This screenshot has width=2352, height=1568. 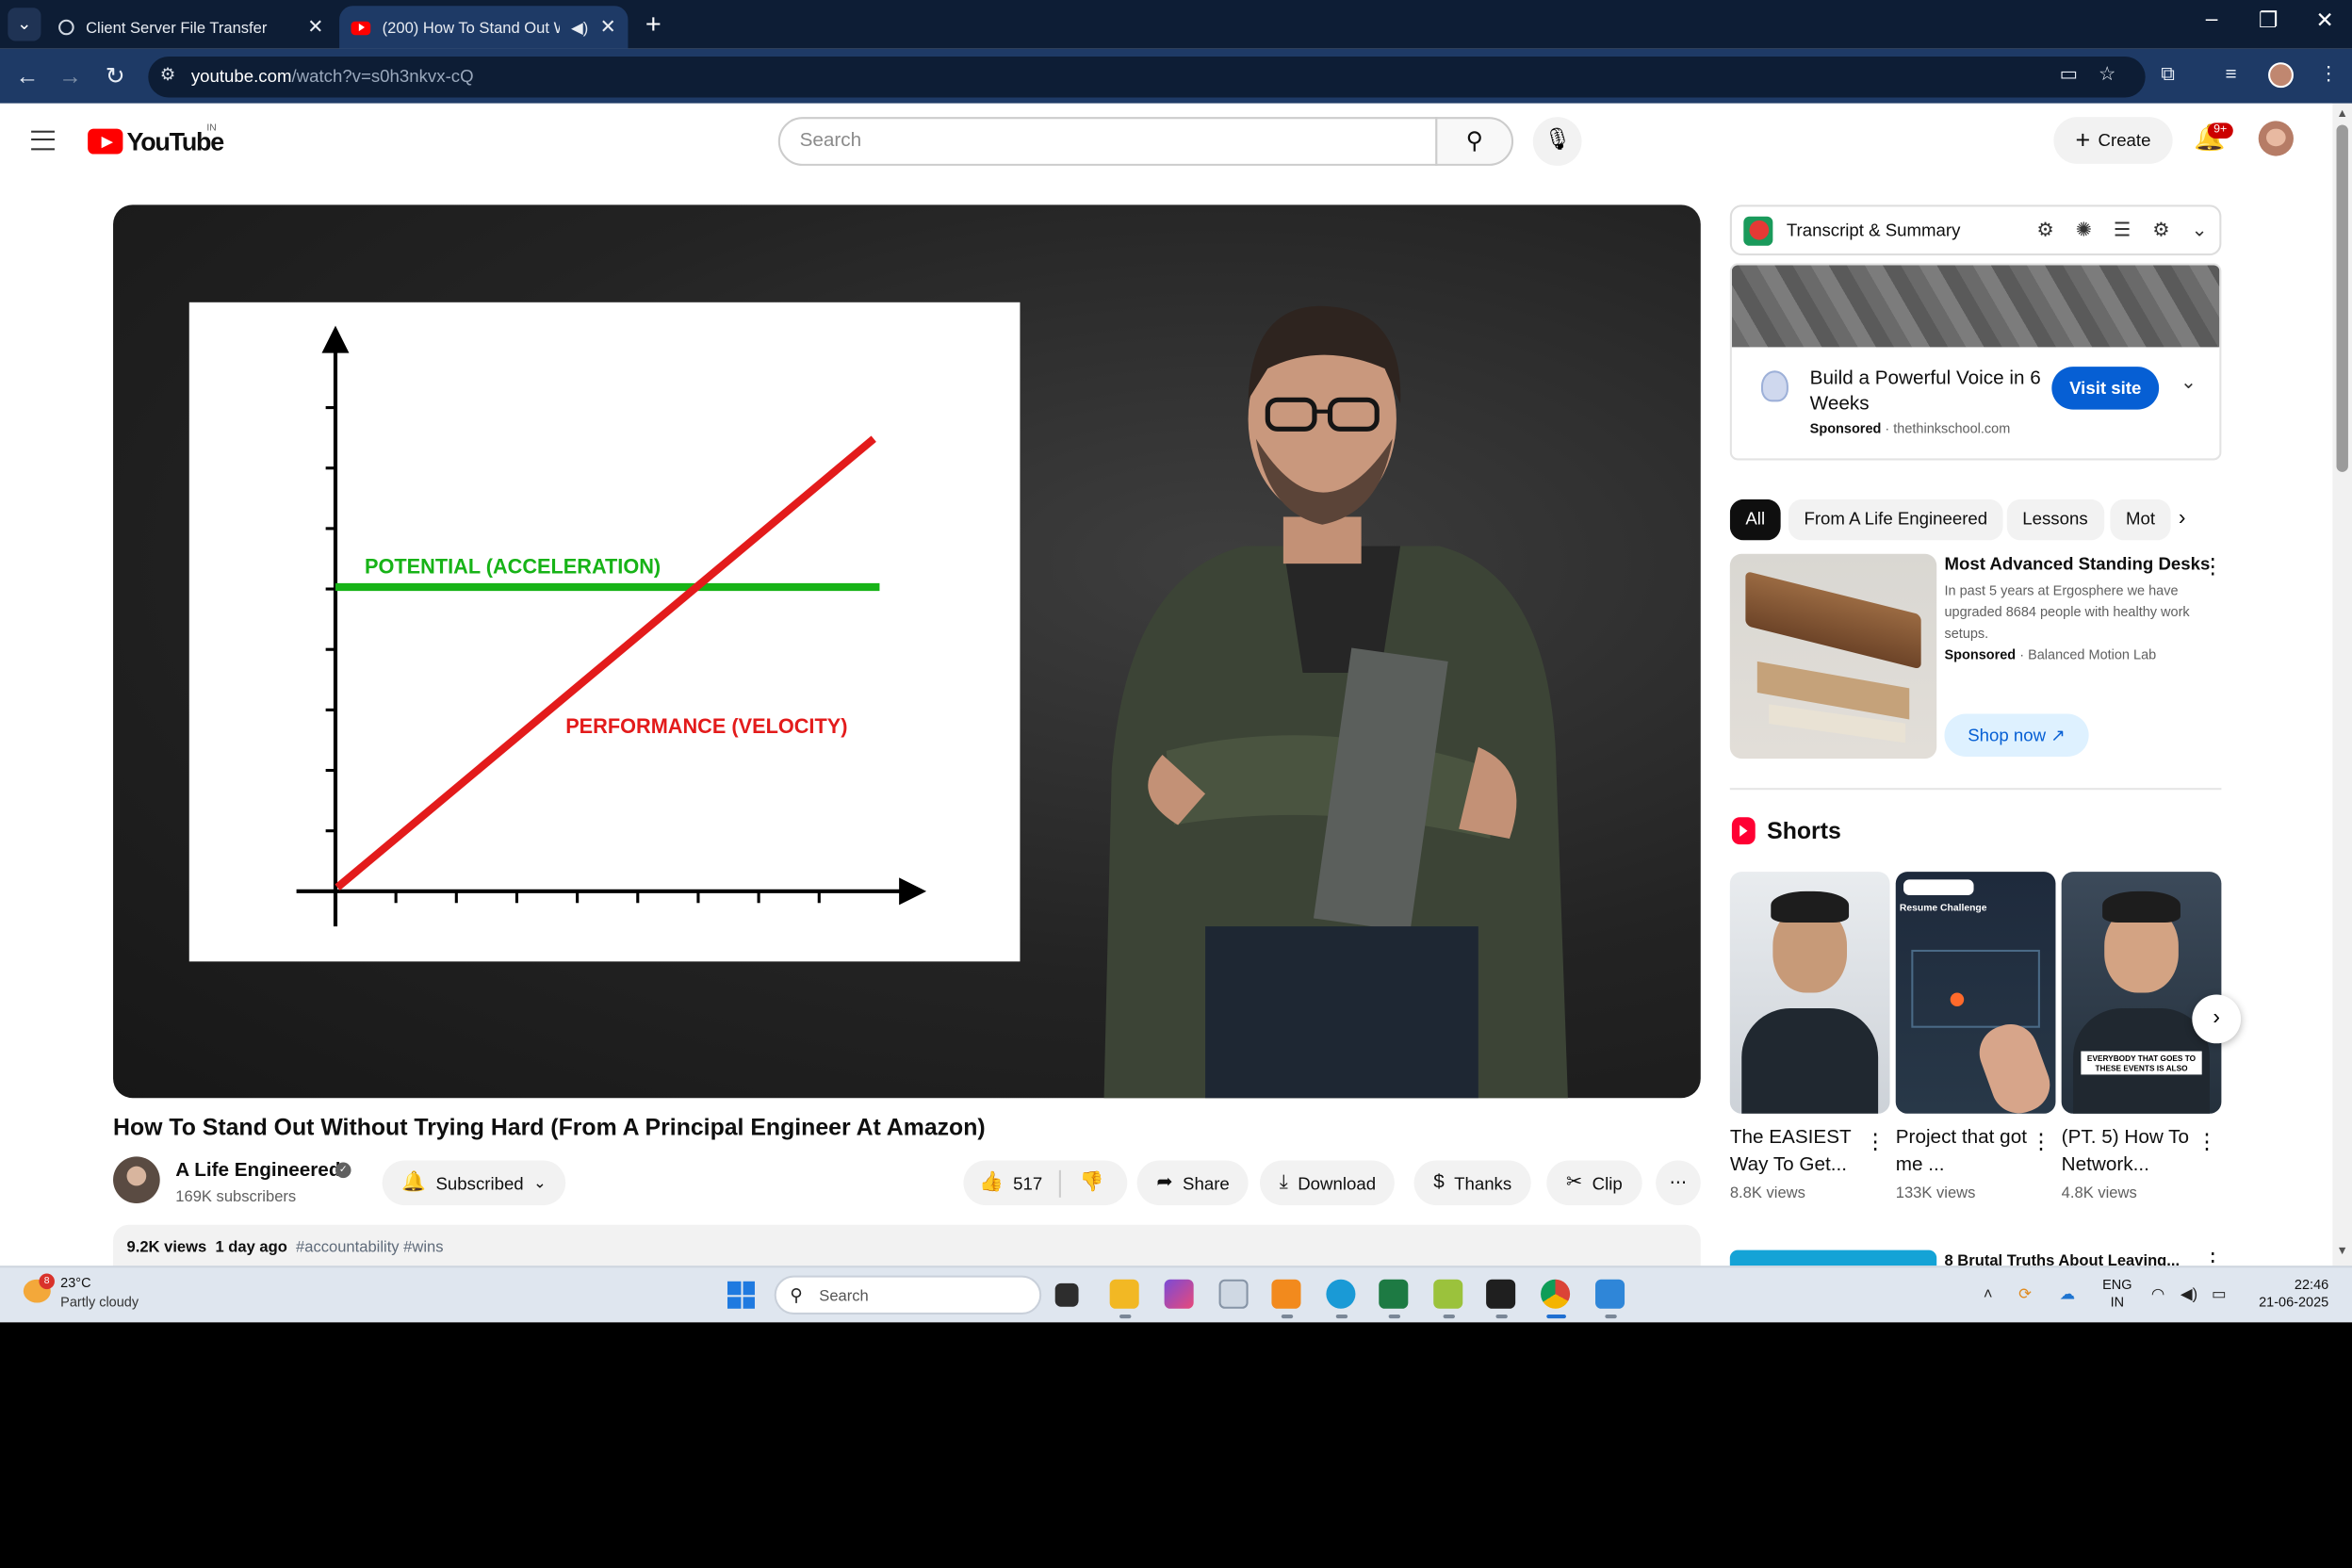 I want to click on taskbar-search: ⚲ Search, so click(x=908, y=1295).